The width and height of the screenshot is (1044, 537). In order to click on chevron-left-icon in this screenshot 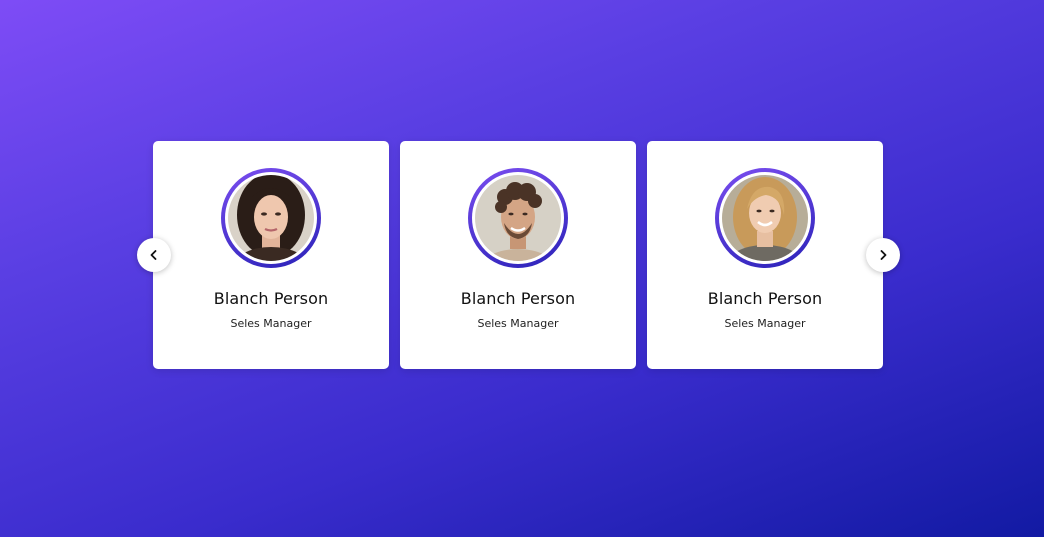, I will do `click(153, 255)`.